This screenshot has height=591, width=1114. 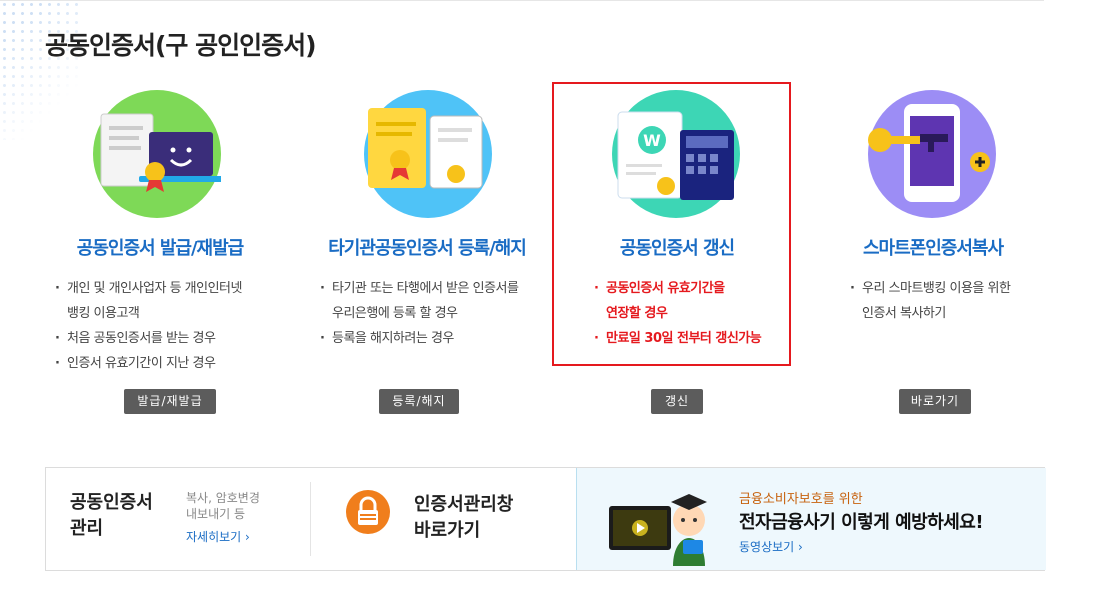 What do you see at coordinates (861, 522) in the screenshot?
I see `banner-title: 전자금융사기 이렇게 예방하세요!` at bounding box center [861, 522].